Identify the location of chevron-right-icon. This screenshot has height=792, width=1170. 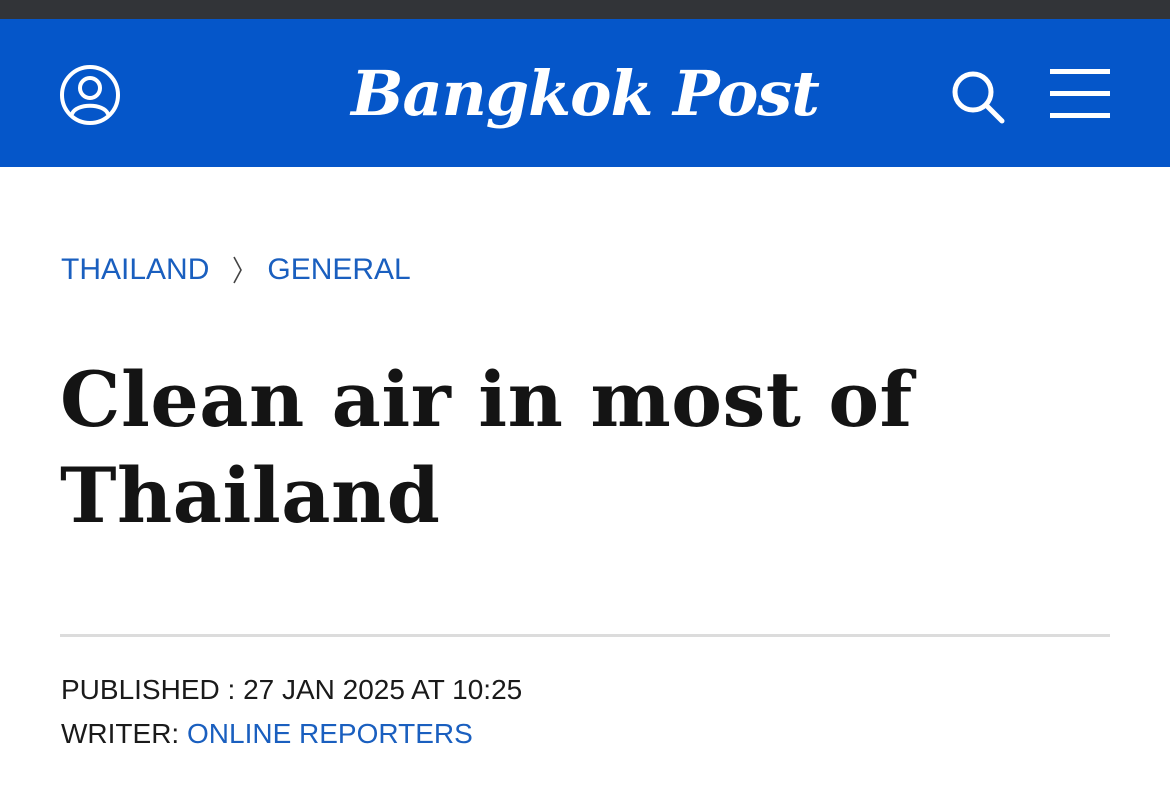
(238, 270).